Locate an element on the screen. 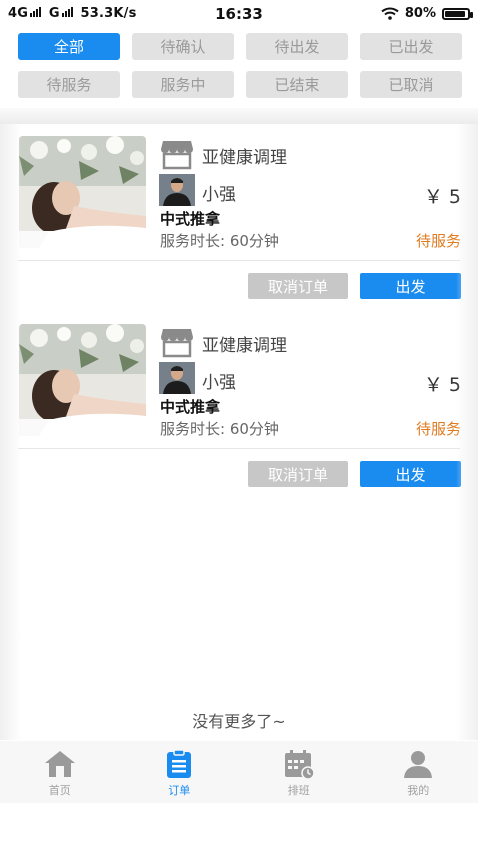  status-right: 80% is located at coordinates (427, 13).